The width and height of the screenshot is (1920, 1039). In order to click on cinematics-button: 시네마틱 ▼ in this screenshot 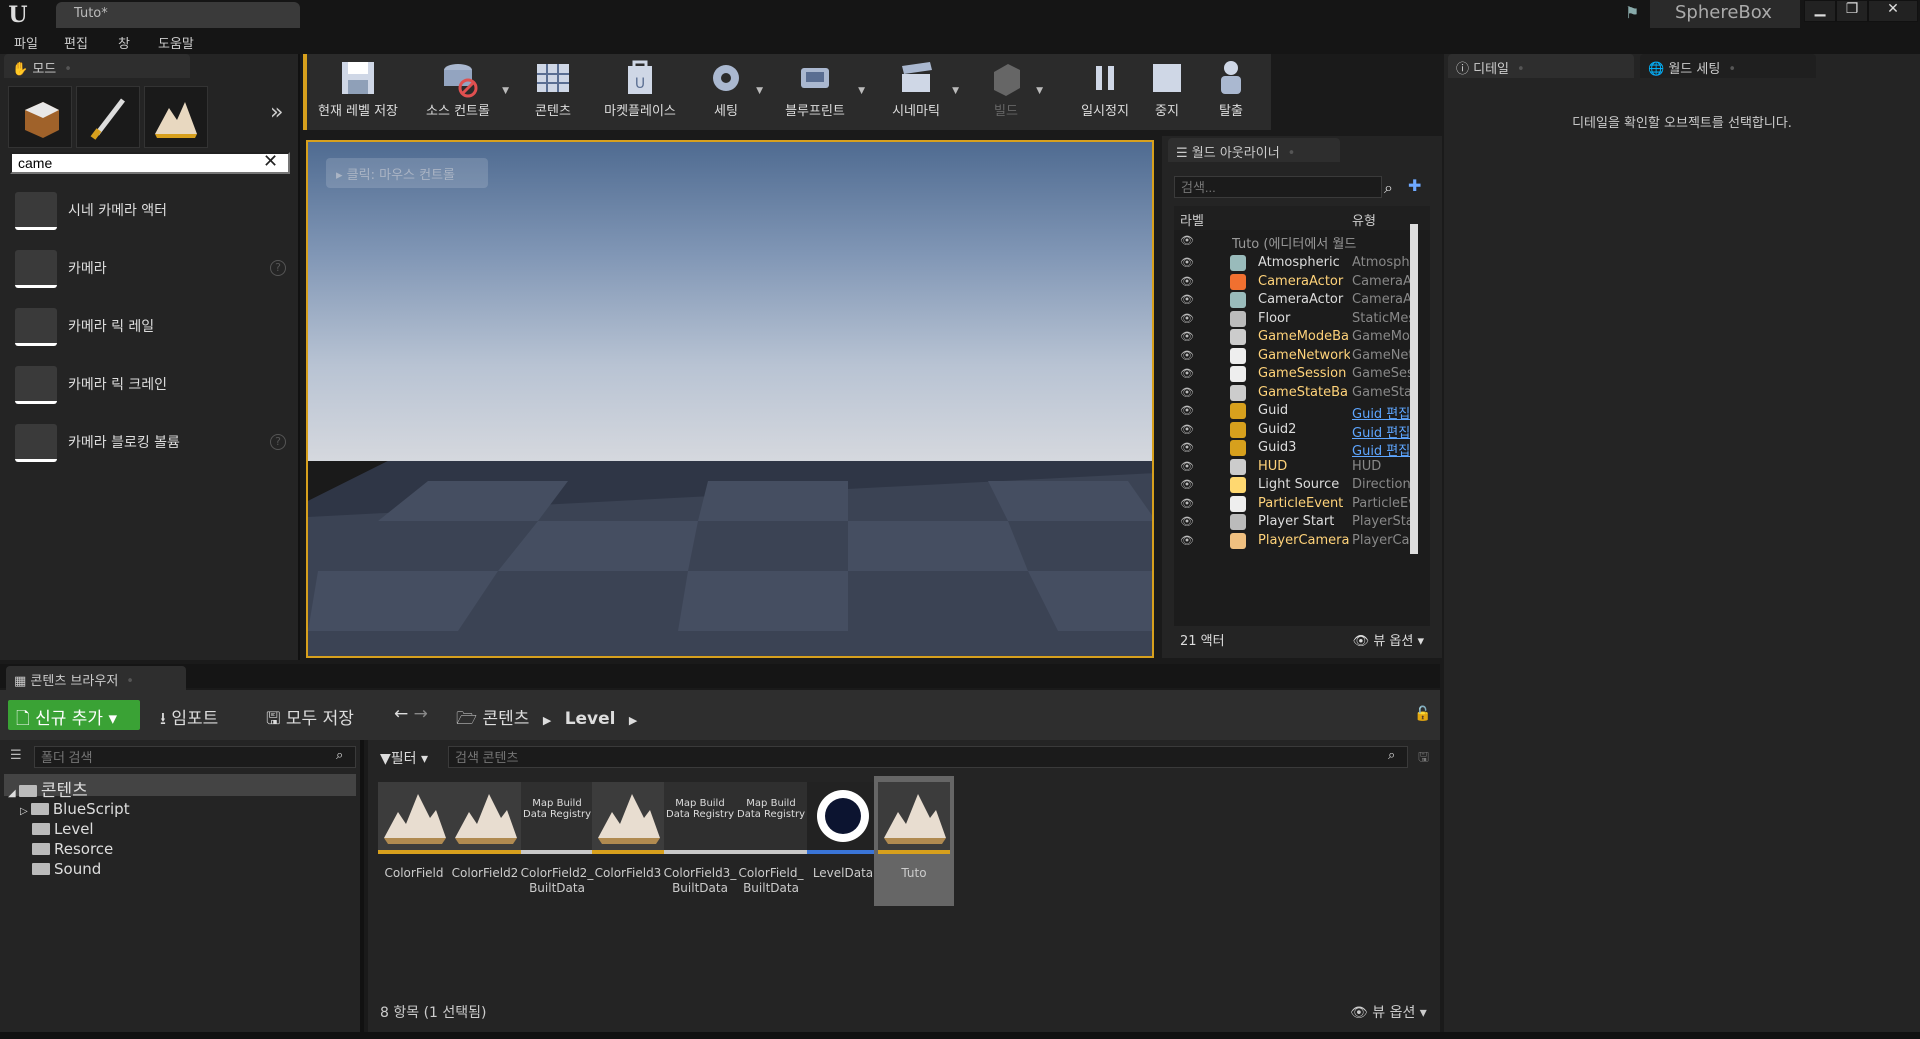, I will do `click(922, 93)`.